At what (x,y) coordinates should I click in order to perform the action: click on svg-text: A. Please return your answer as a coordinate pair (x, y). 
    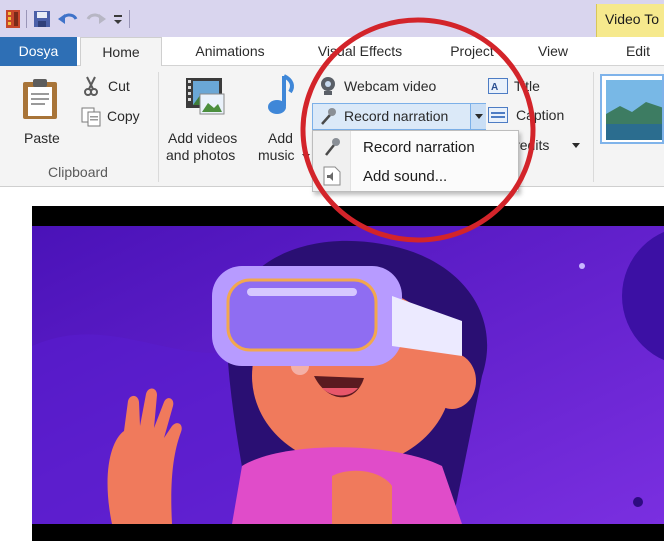
    Looking at the image, I should click on (494, 87).